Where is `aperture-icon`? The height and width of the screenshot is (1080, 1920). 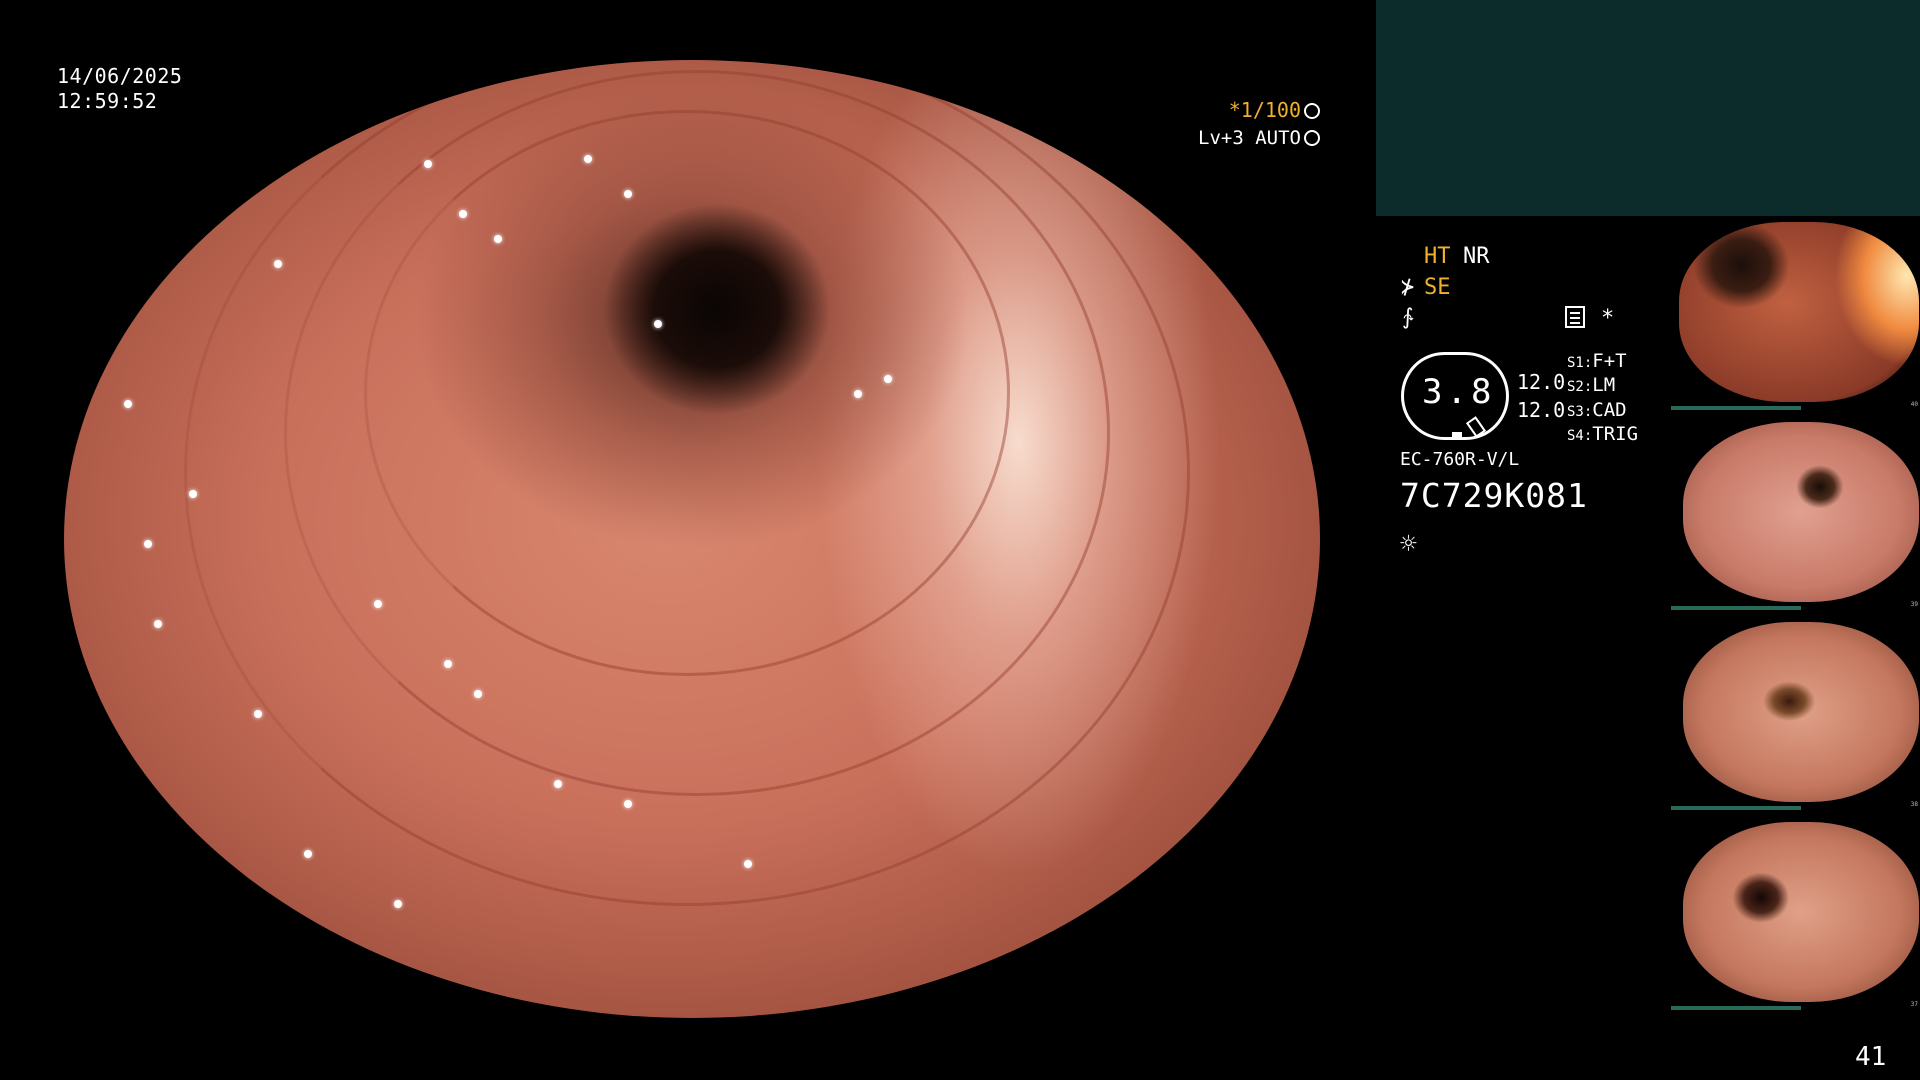 aperture-icon is located at coordinates (1312, 111).